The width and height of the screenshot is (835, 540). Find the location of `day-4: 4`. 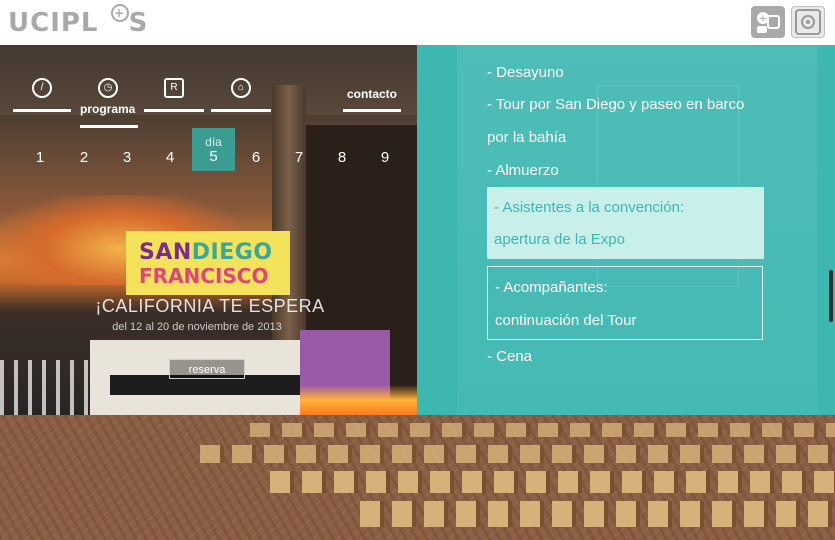

day-4: 4 is located at coordinates (170, 157).